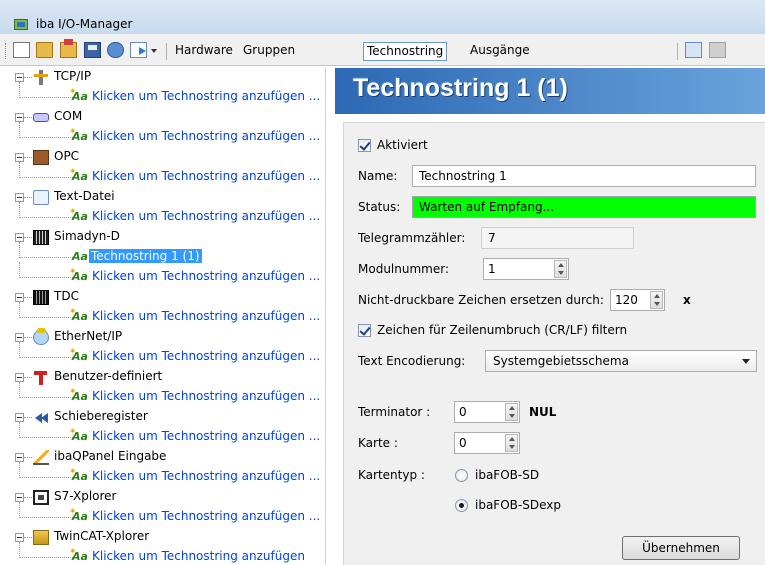  What do you see at coordinates (41, 457) in the screenshot?
I see `qpanel-icon` at bounding box center [41, 457].